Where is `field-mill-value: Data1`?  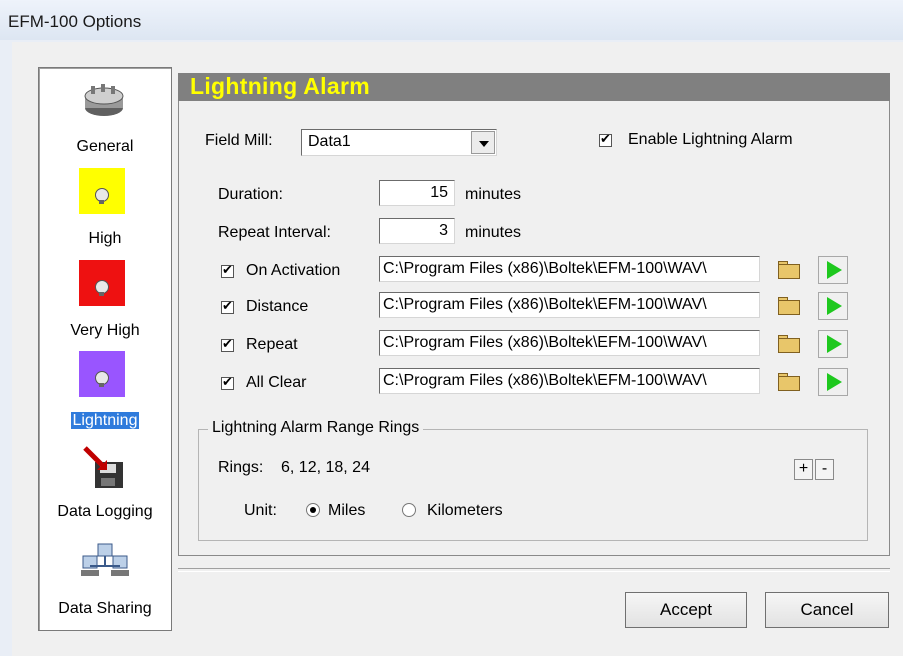
field-mill-value: Data1 is located at coordinates (329, 141).